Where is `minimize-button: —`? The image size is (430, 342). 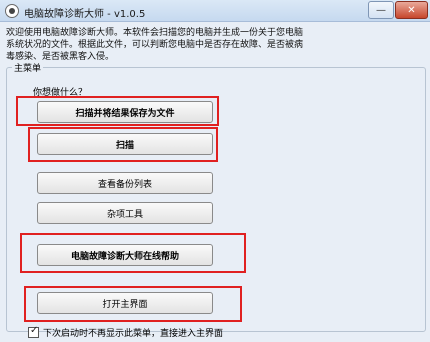
minimize-button: — is located at coordinates (381, 10).